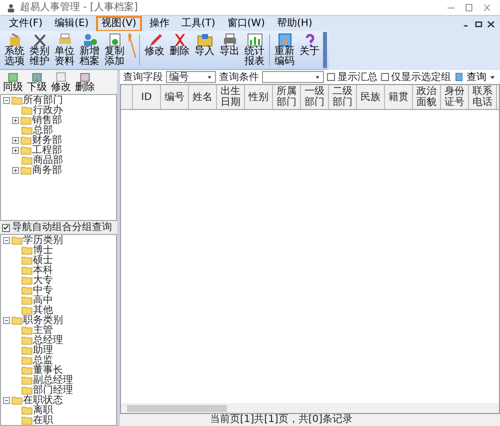  I want to click on tree-item: 商务部, so click(58, 170).